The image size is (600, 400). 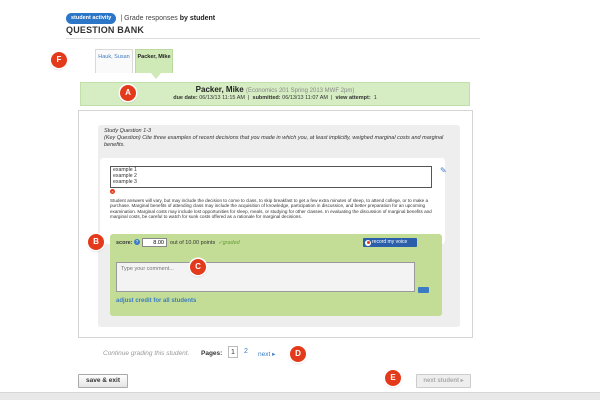 What do you see at coordinates (219, 89) in the screenshot?
I see `student-name: Packer, Mike` at bounding box center [219, 89].